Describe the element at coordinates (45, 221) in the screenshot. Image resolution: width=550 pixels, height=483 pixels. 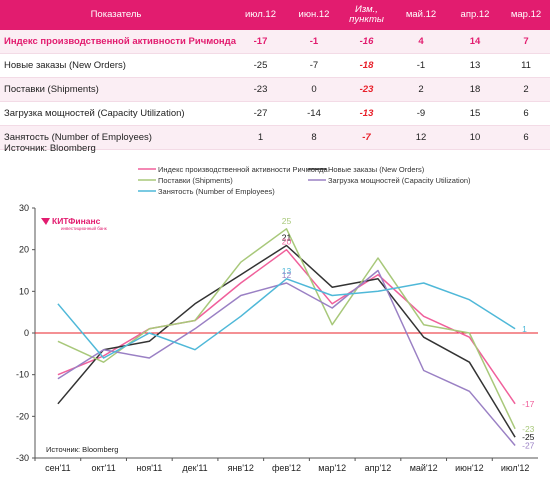
I see `logo-mark-icon` at that location.